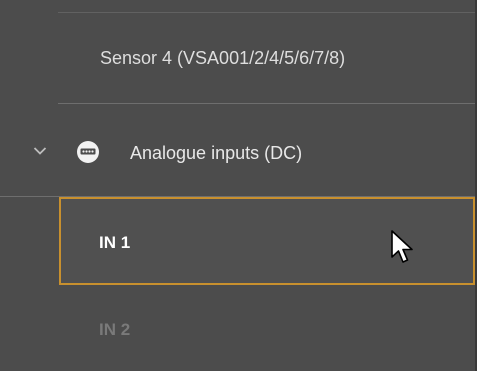  What do you see at coordinates (216, 153) in the screenshot?
I see `tree-group-label: Analogue inputs (DC)` at bounding box center [216, 153].